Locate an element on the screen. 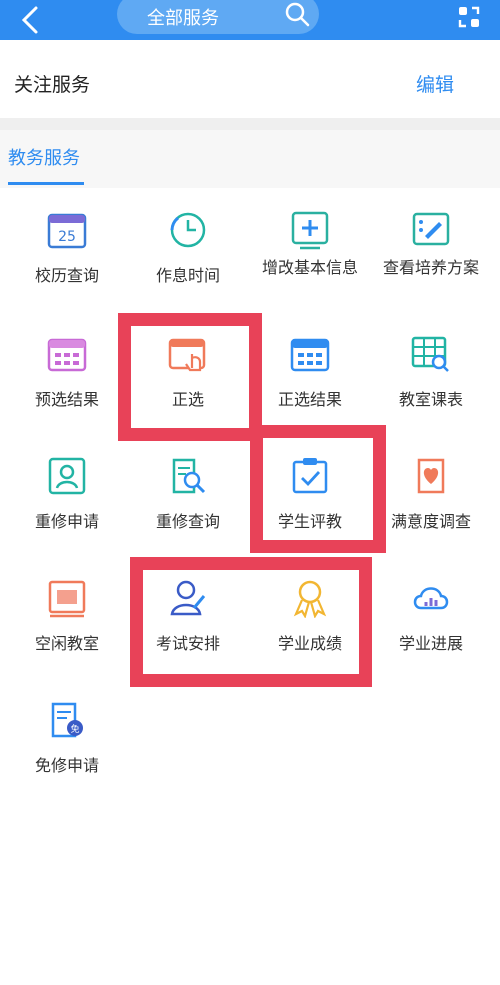 The image size is (500, 985). tab-academic-services: 教务服务 is located at coordinates (44, 157).